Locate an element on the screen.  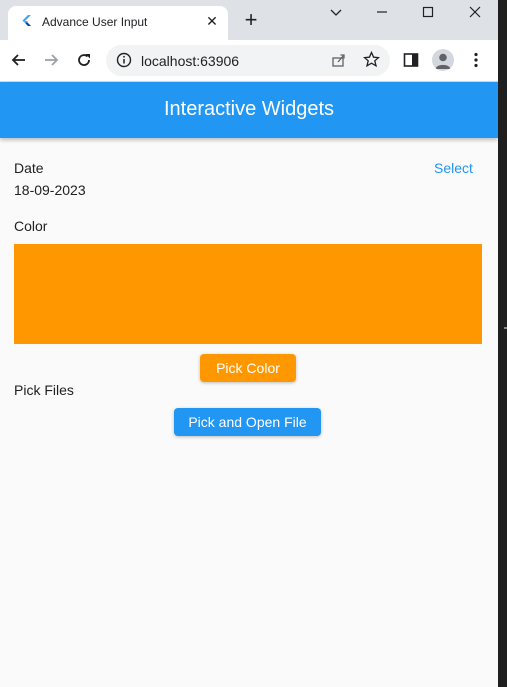
flutter-icon is located at coordinates (26, 20).